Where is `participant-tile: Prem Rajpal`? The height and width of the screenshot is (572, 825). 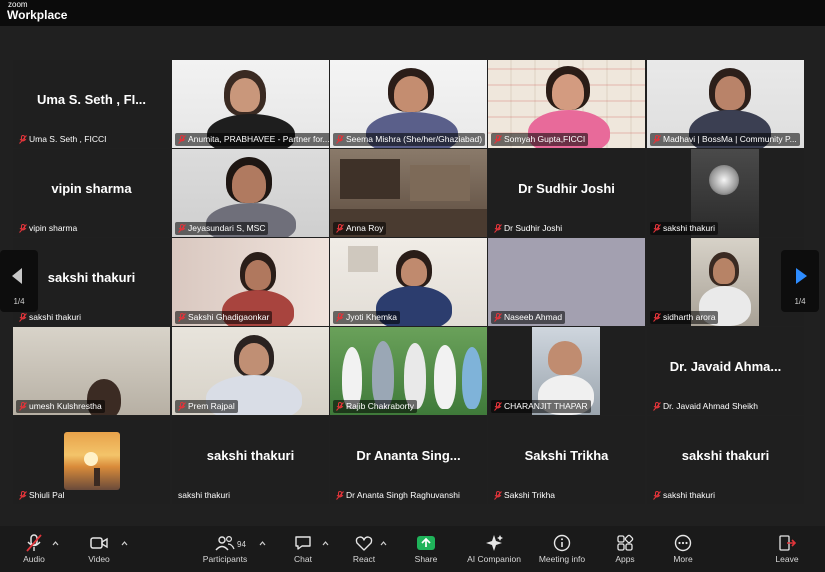
participant-tile: Prem Rajpal is located at coordinates (250, 371).